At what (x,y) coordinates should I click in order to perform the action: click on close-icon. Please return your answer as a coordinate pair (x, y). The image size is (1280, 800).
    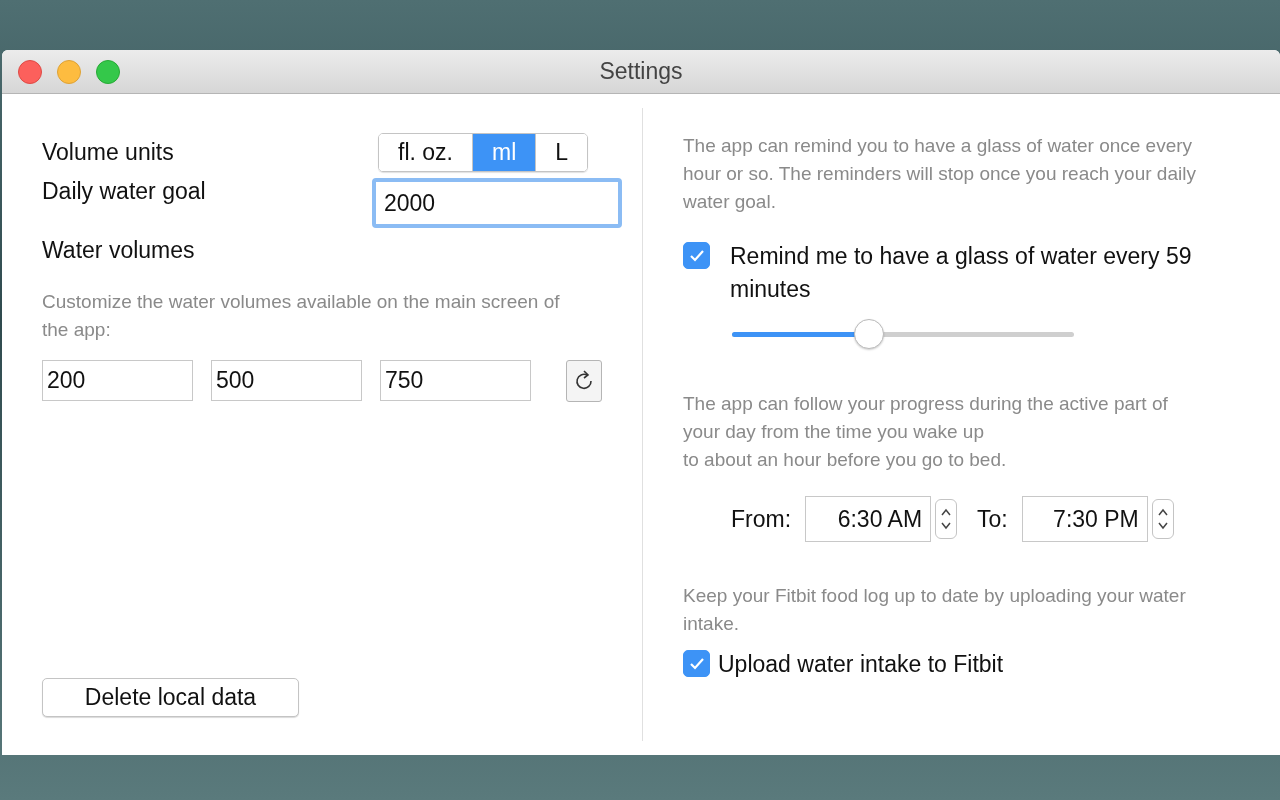
    Looking at the image, I should click on (30, 71).